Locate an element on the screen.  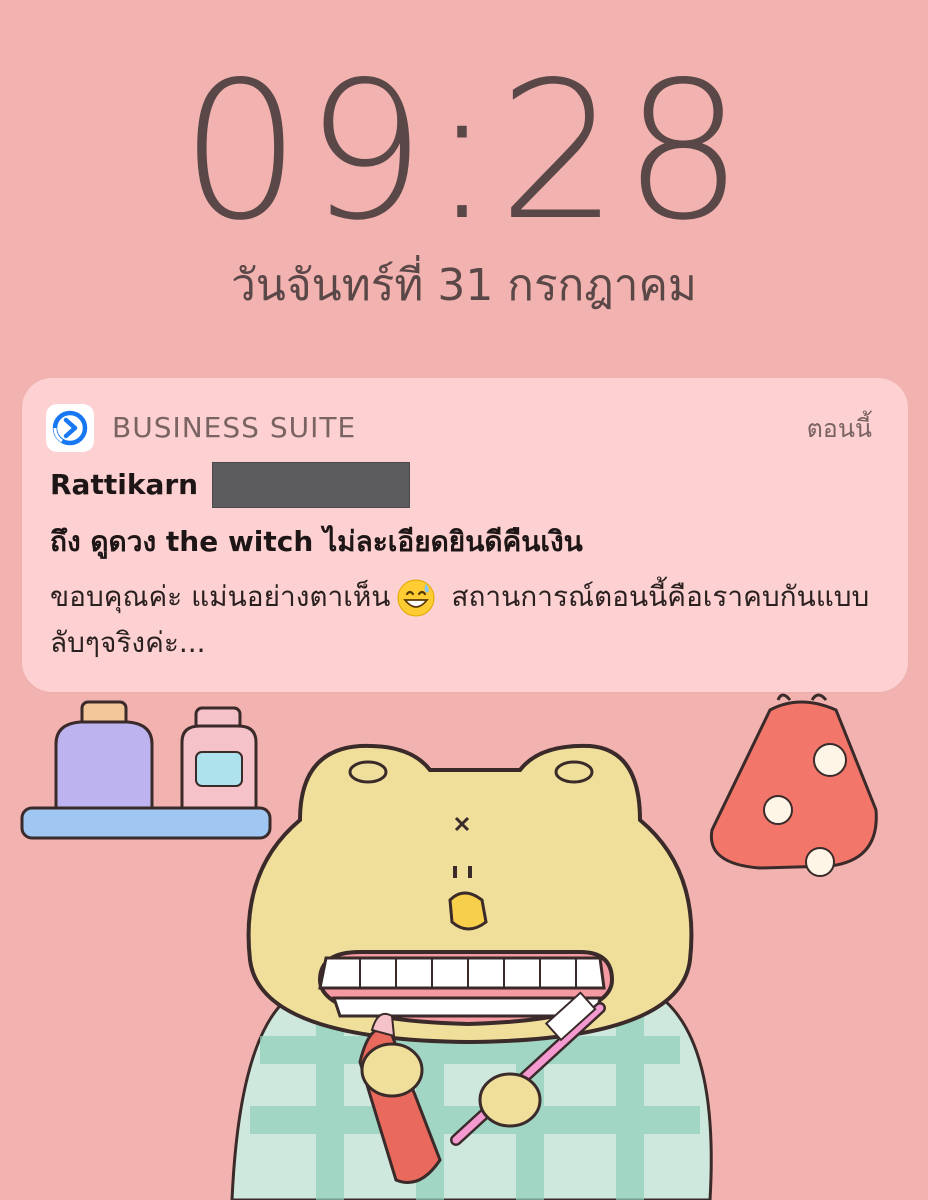
notification-sender-row: Rattikarn is located at coordinates (230, 485).